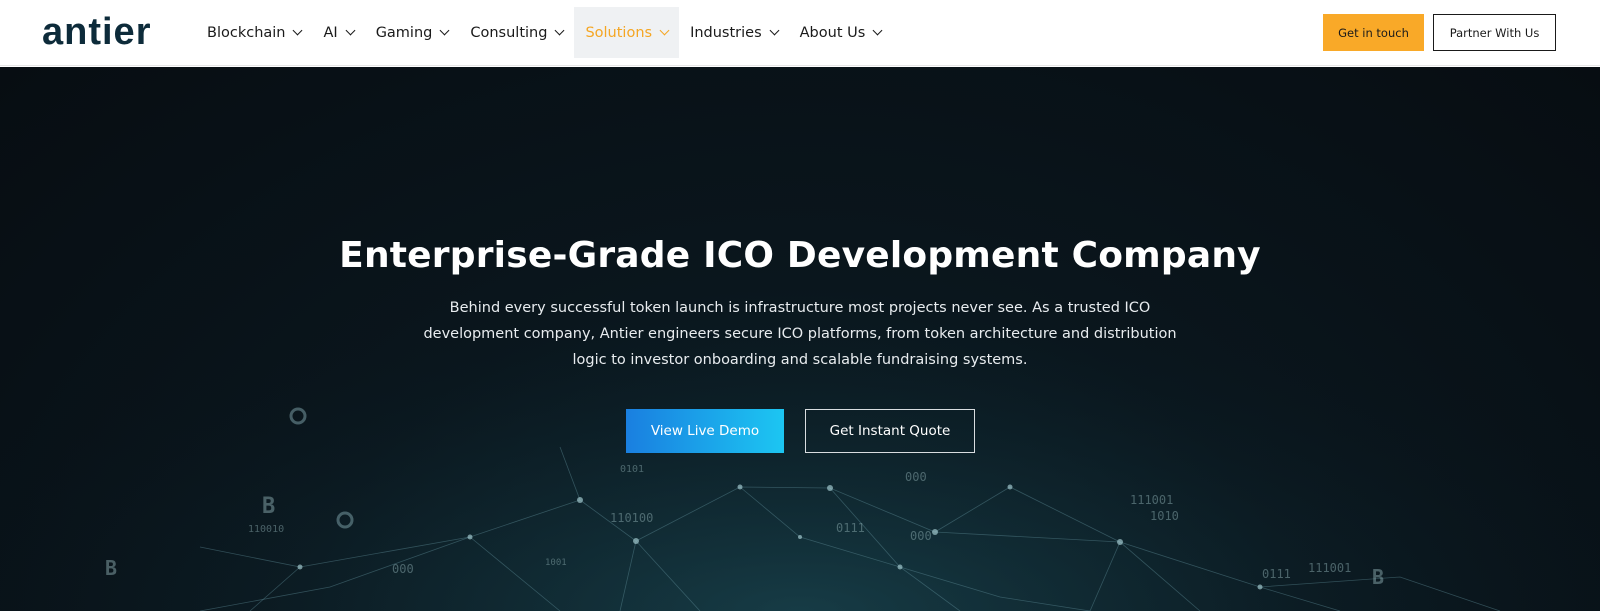 The image size is (1600, 611). Describe the element at coordinates (107, 32) in the screenshot. I see `antier-logo: antier` at that location.